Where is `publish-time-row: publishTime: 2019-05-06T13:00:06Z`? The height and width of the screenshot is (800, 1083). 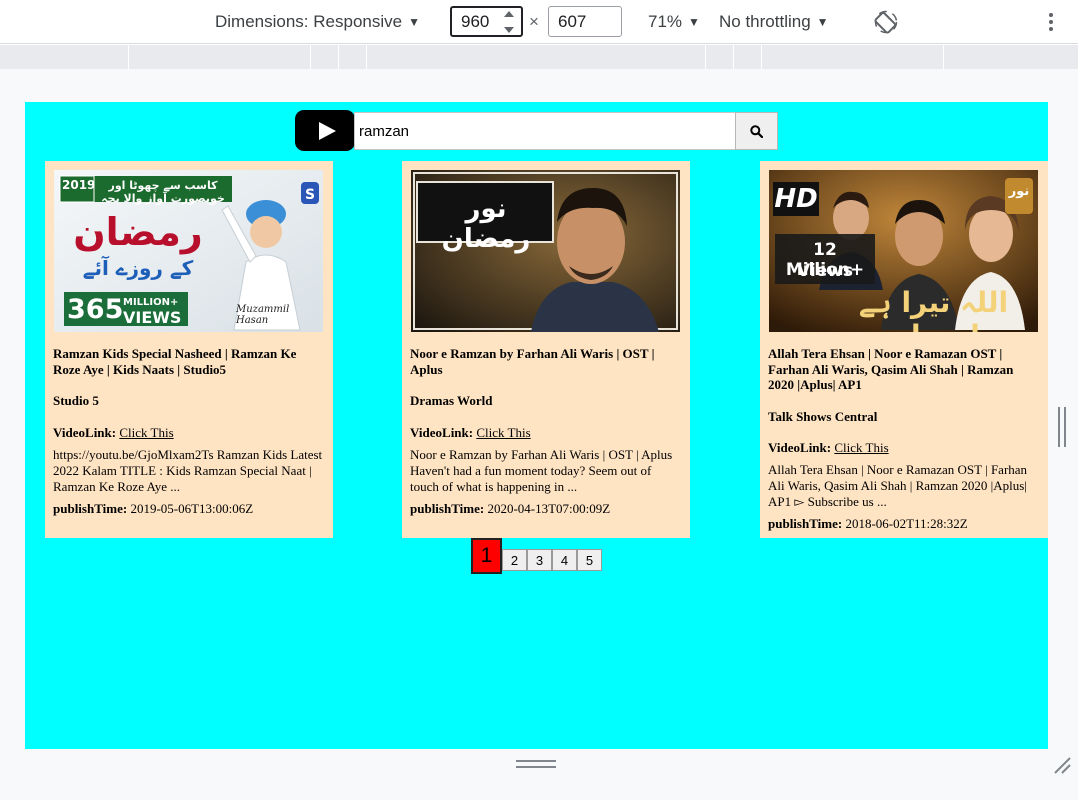
publish-time-row: publishTime: 2019-05-06T13:00:06Z is located at coordinates (189, 509).